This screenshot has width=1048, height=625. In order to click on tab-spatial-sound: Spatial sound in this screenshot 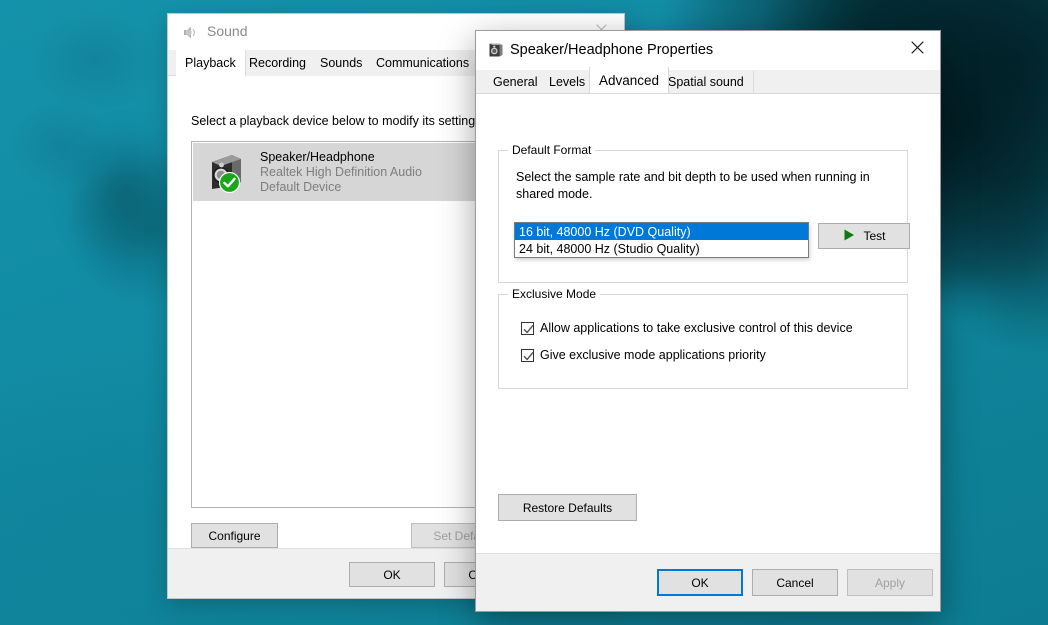, I will do `click(706, 82)`.